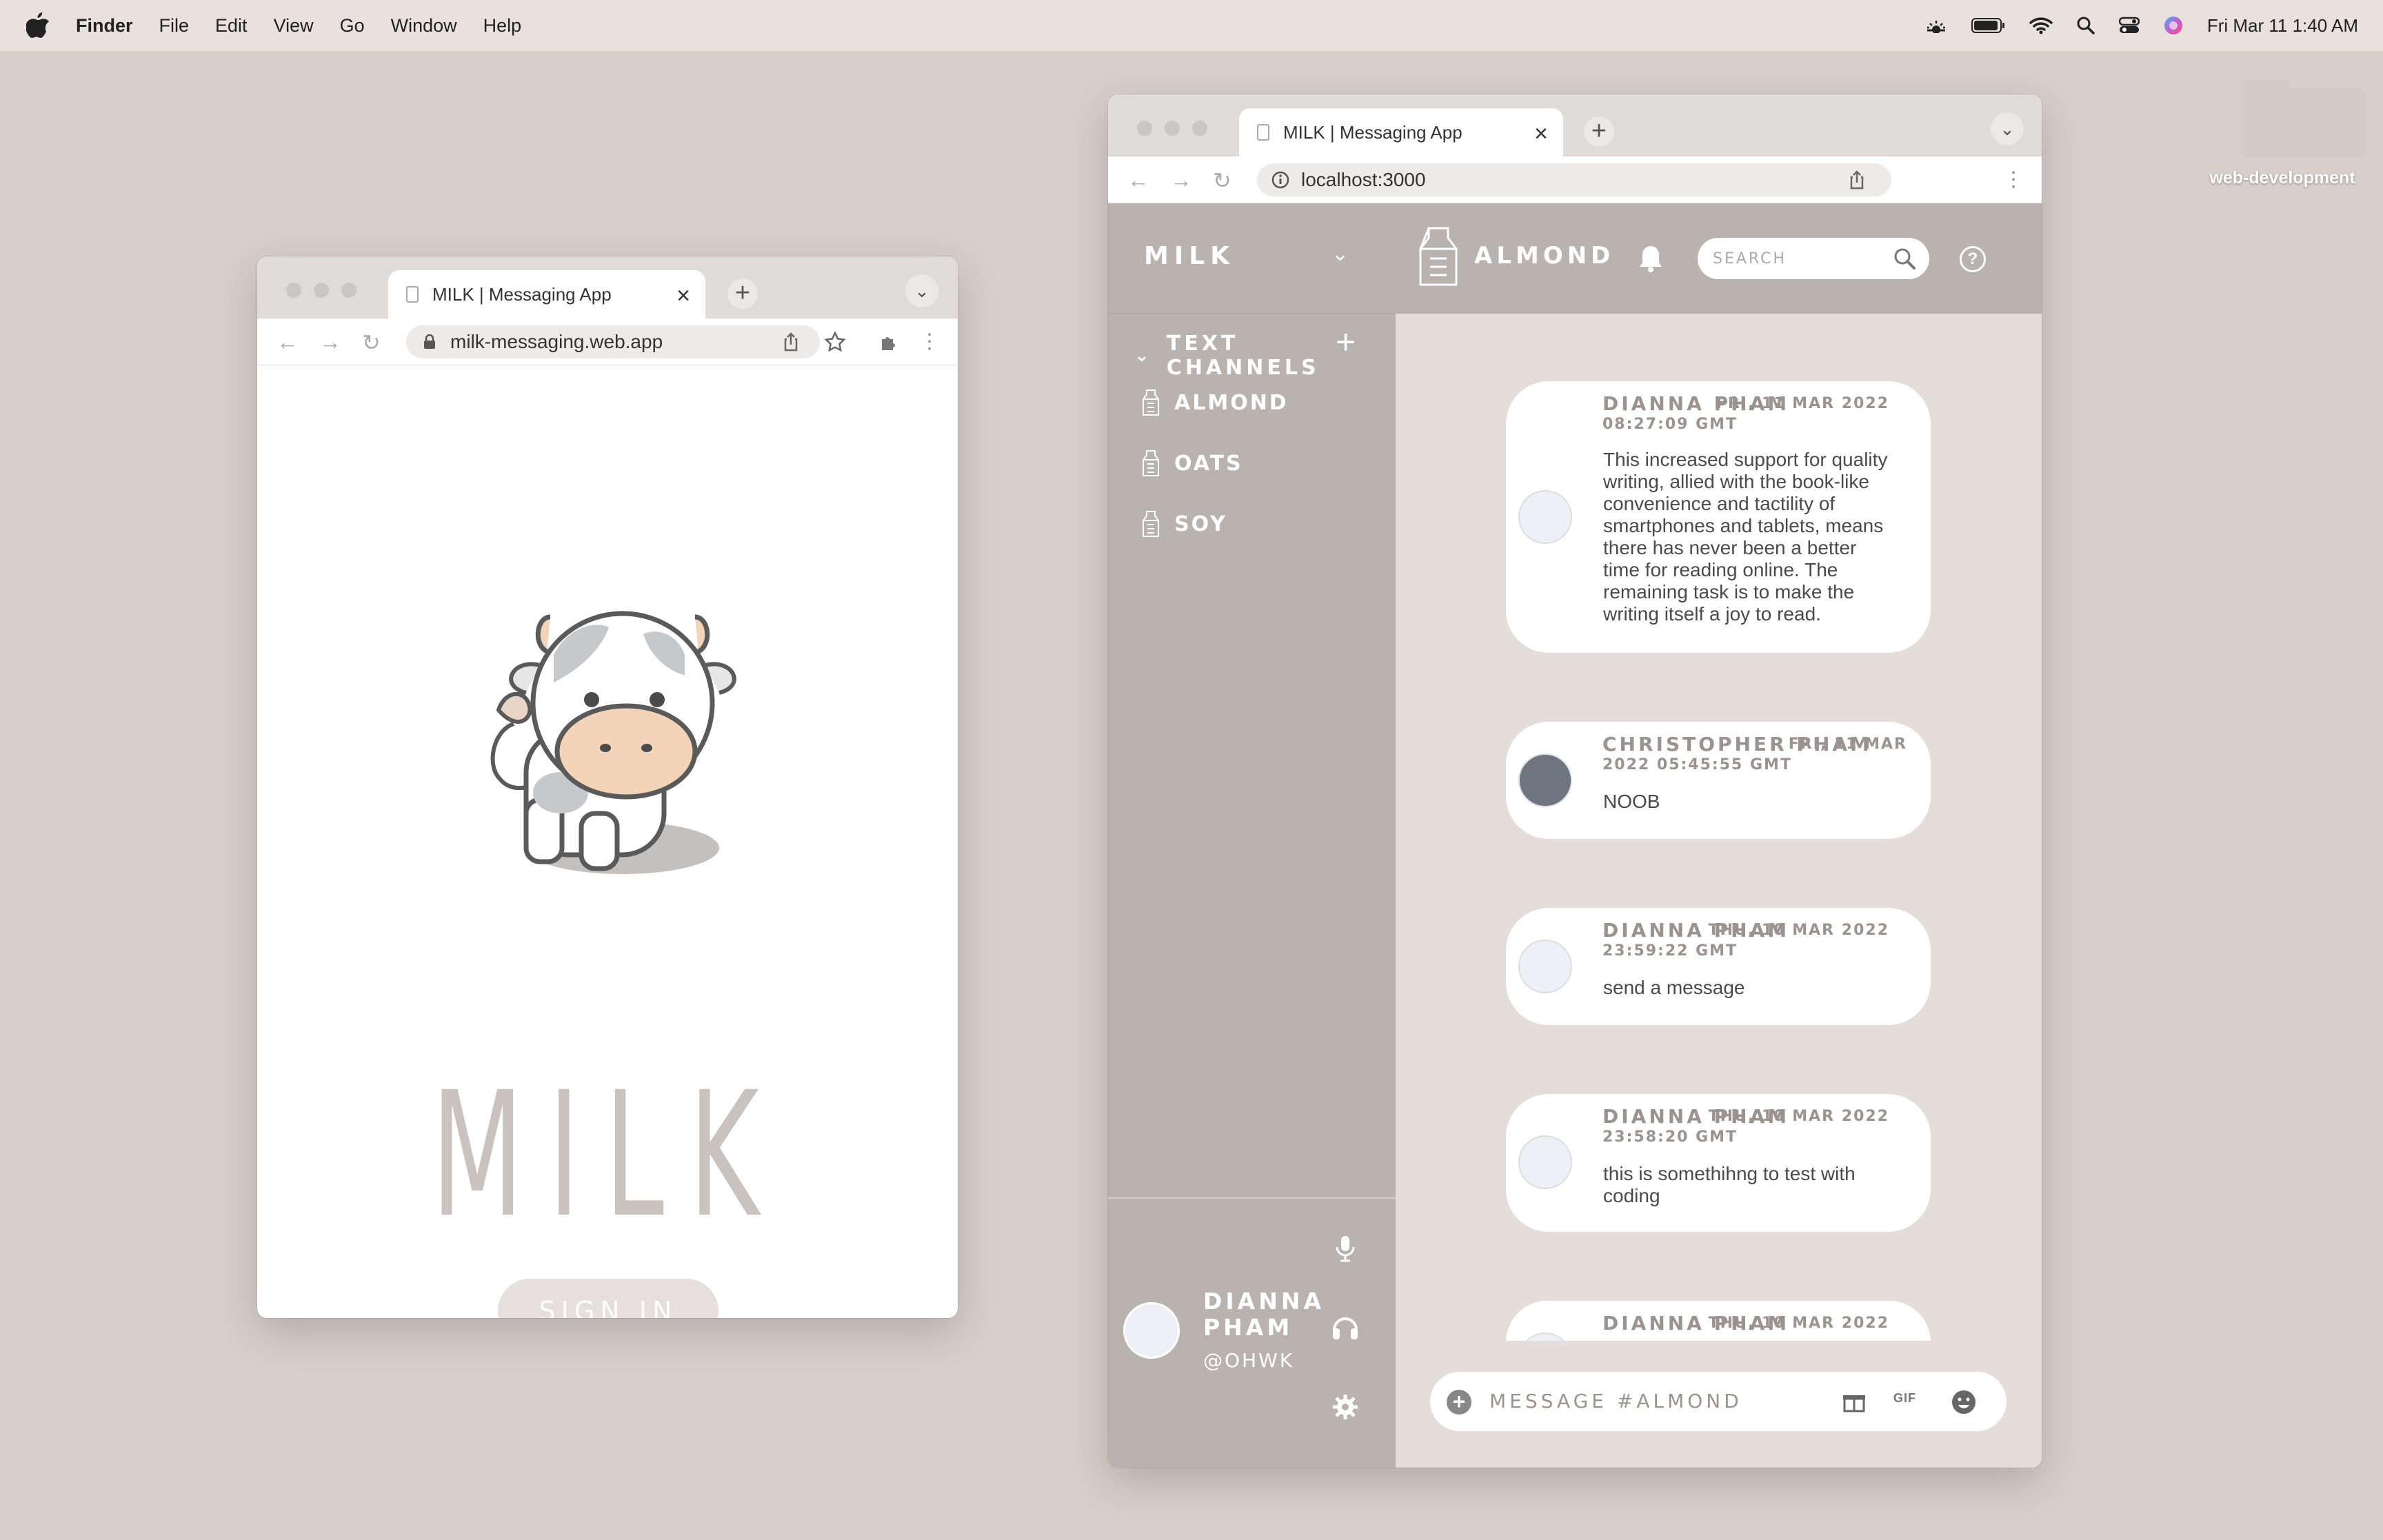  Describe the element at coordinates (1854, 1402) in the screenshot. I see `gift-icon` at that location.